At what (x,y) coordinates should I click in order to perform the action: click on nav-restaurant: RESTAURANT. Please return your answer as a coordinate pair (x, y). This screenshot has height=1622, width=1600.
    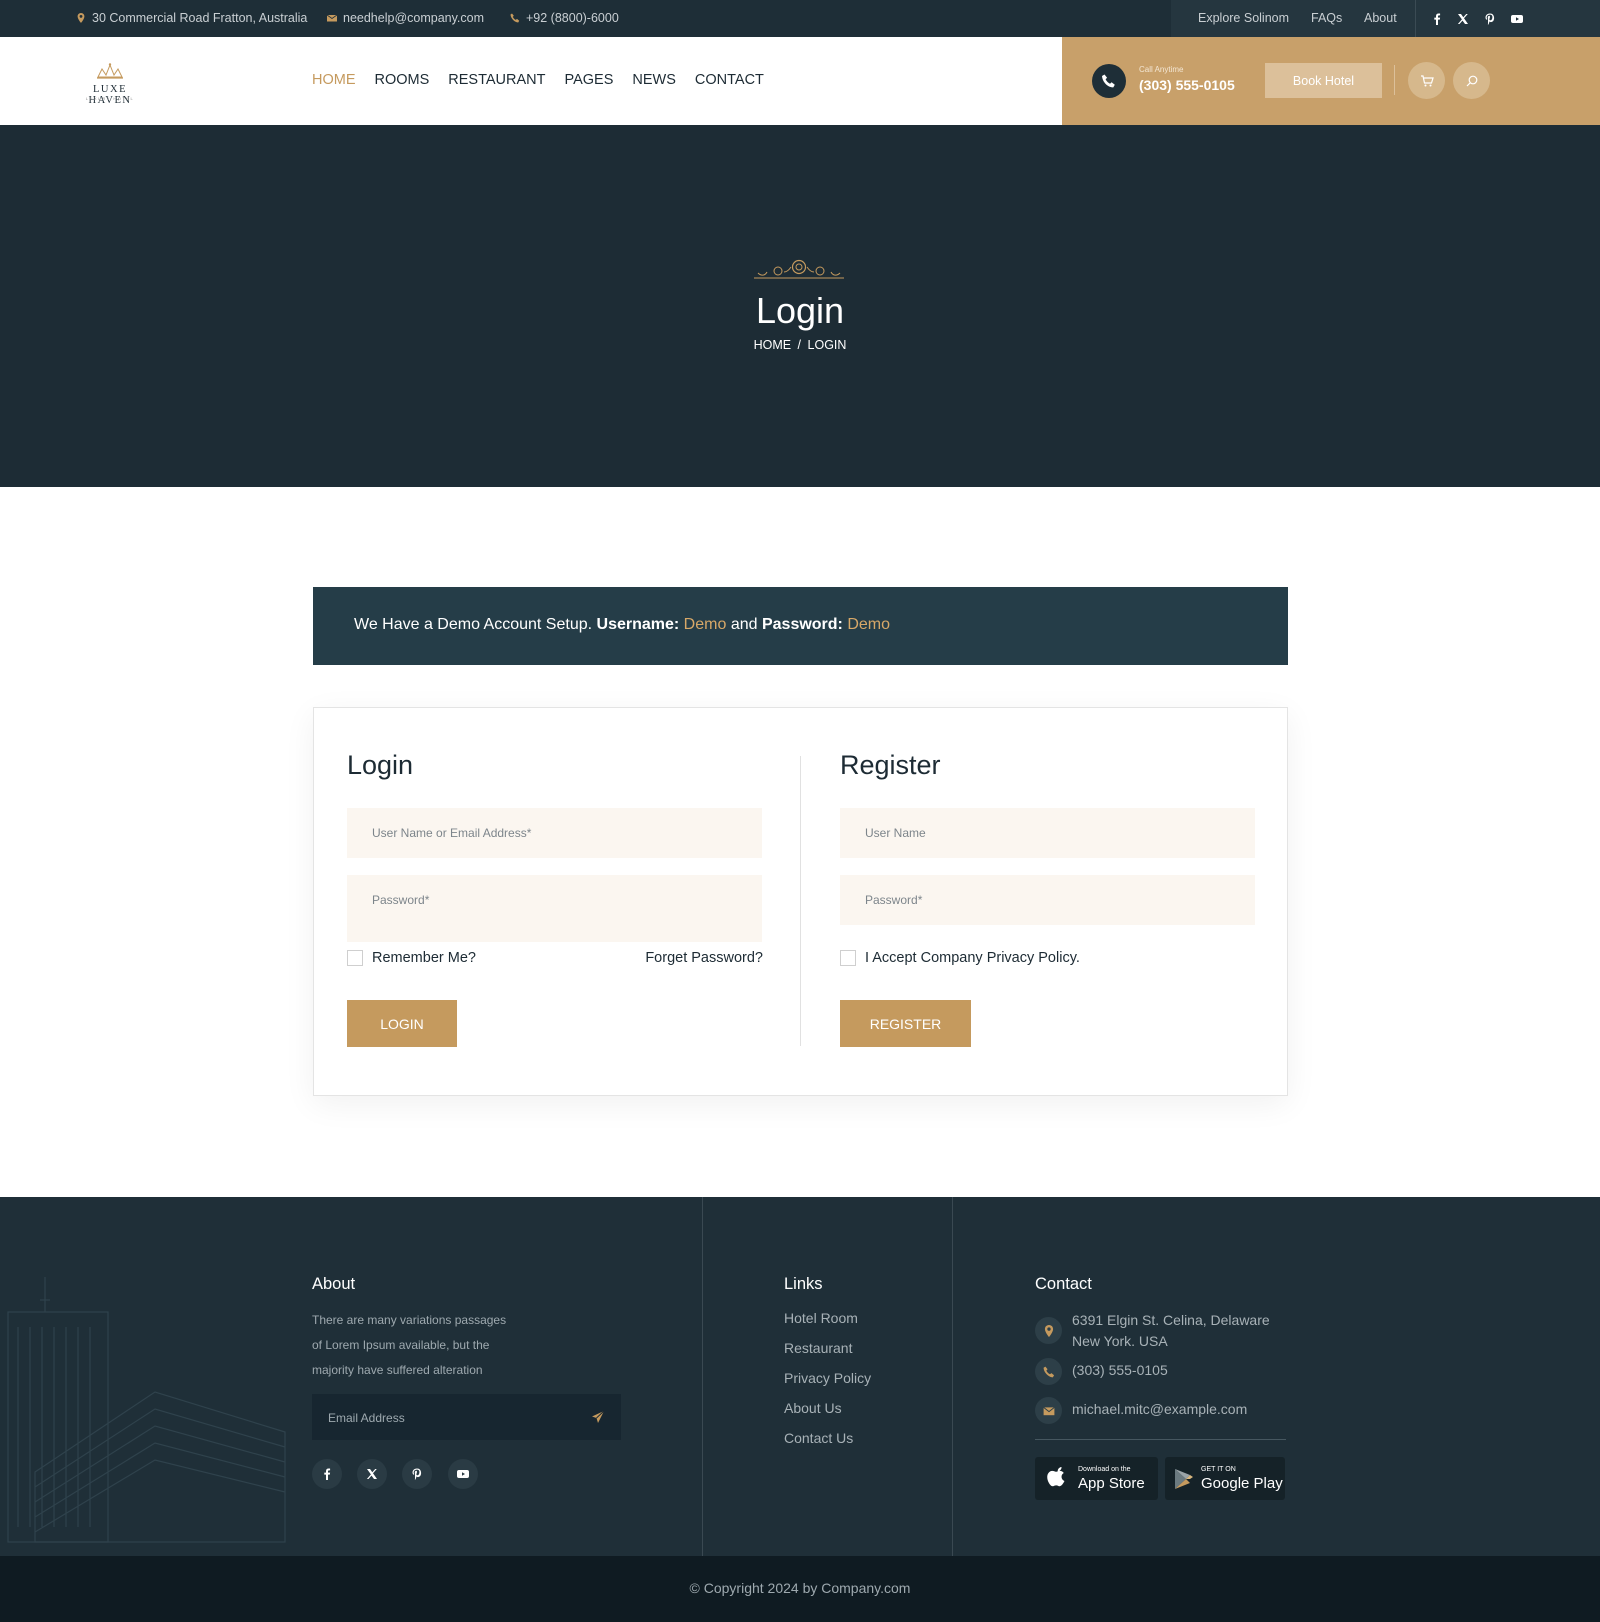
    Looking at the image, I should click on (496, 80).